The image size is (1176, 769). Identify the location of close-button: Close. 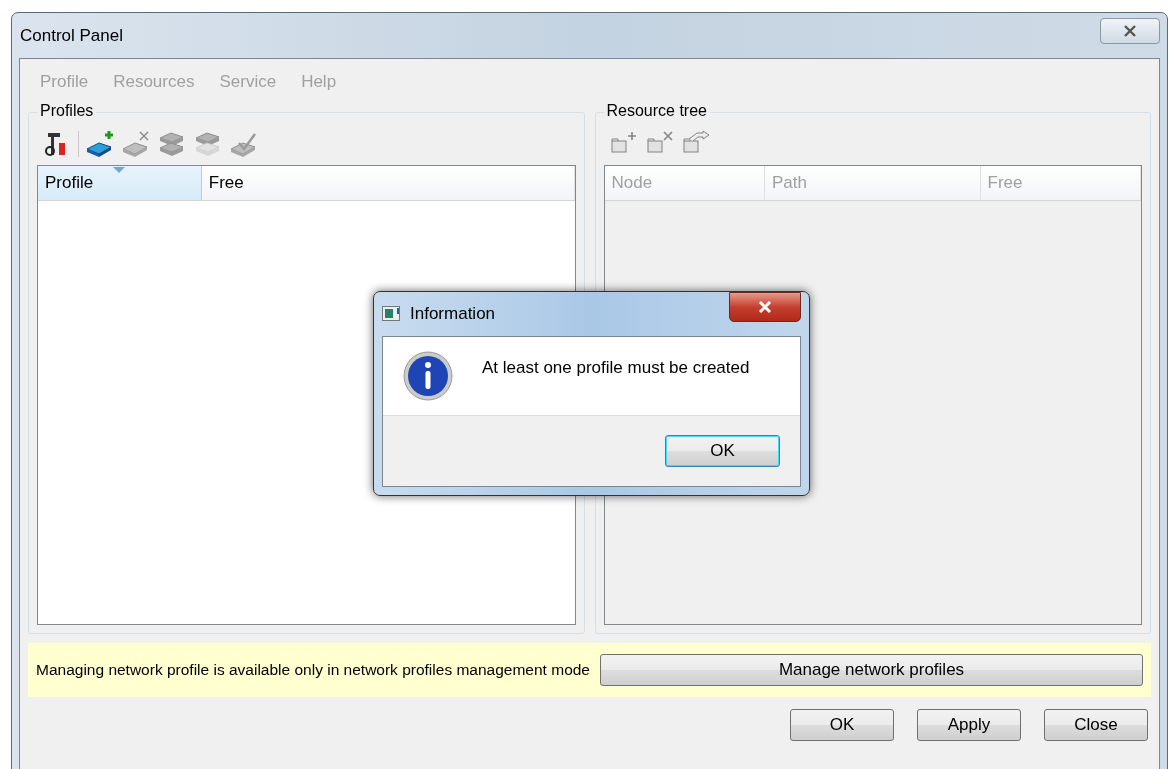
(1096, 725).